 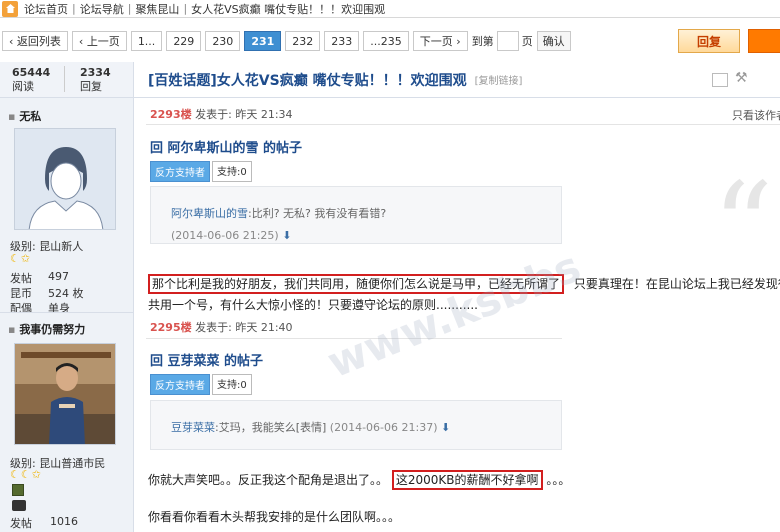 I want to click on level-stars-icon: ☾✩, so click(x=21, y=258).